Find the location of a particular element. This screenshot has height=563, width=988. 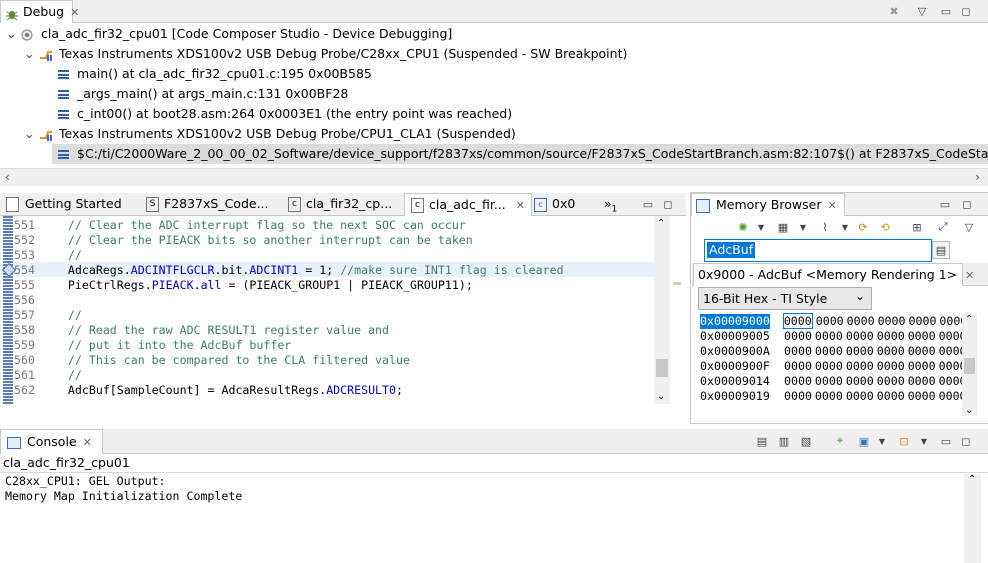

scroll-lock-icon: ▥ is located at coordinates (784, 441).